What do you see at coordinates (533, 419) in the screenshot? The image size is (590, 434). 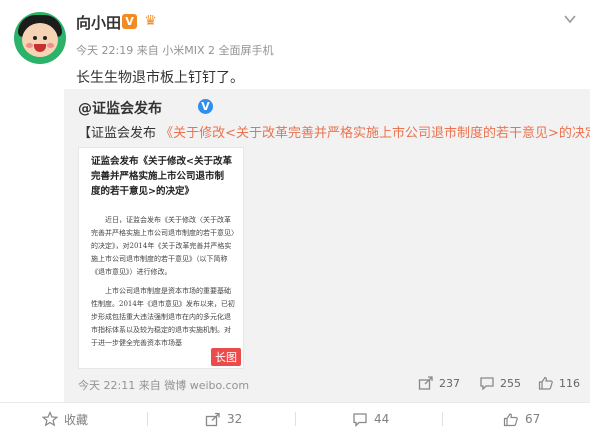 I see `like-count: 67` at bounding box center [533, 419].